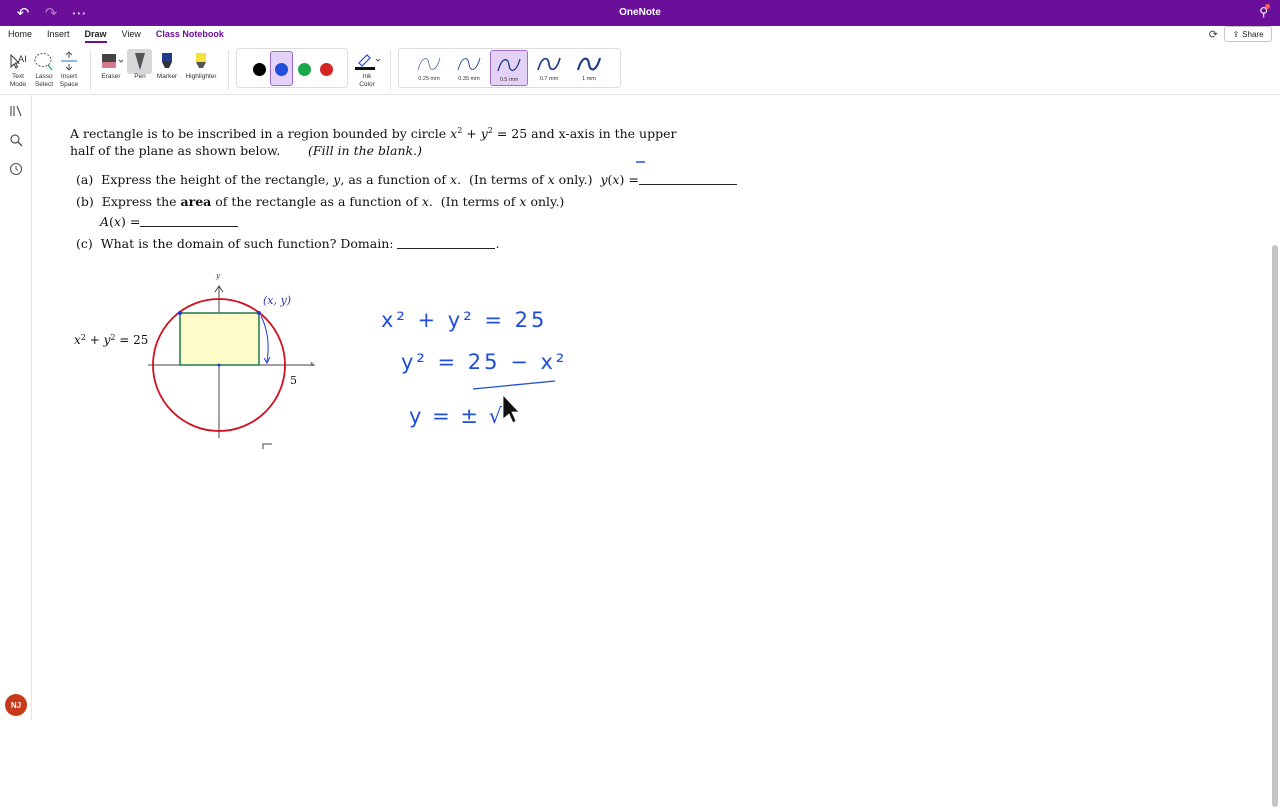 The height and width of the screenshot is (807, 1280). What do you see at coordinates (201, 76) in the screenshot?
I see `highlighter-label: Highlighter` at bounding box center [201, 76].